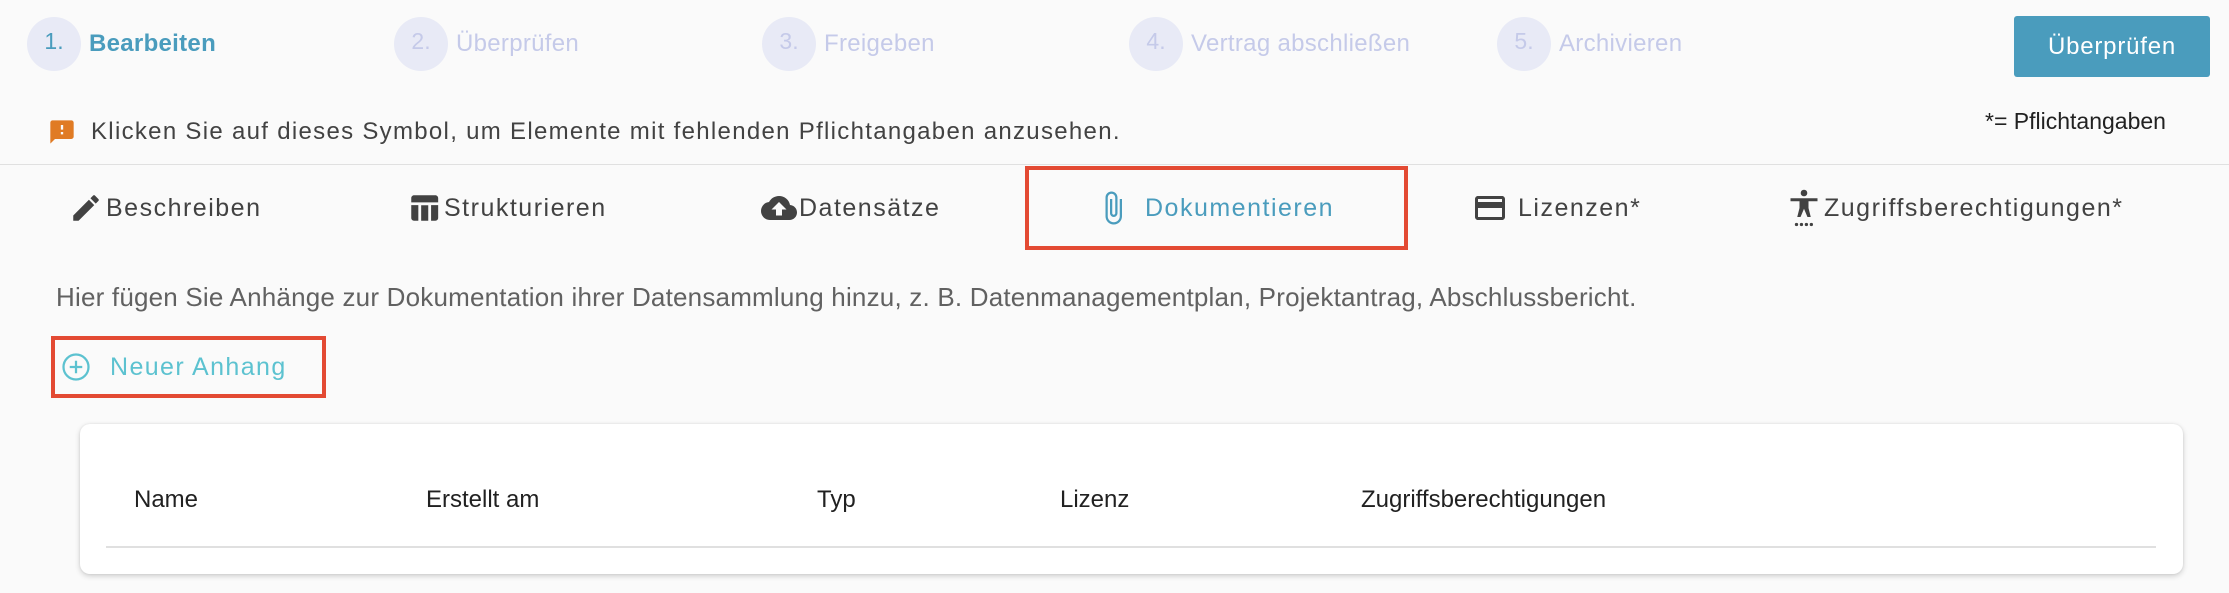 The image size is (2229, 593). What do you see at coordinates (1216, 208) in the screenshot?
I see `highlight-box-tab` at bounding box center [1216, 208].